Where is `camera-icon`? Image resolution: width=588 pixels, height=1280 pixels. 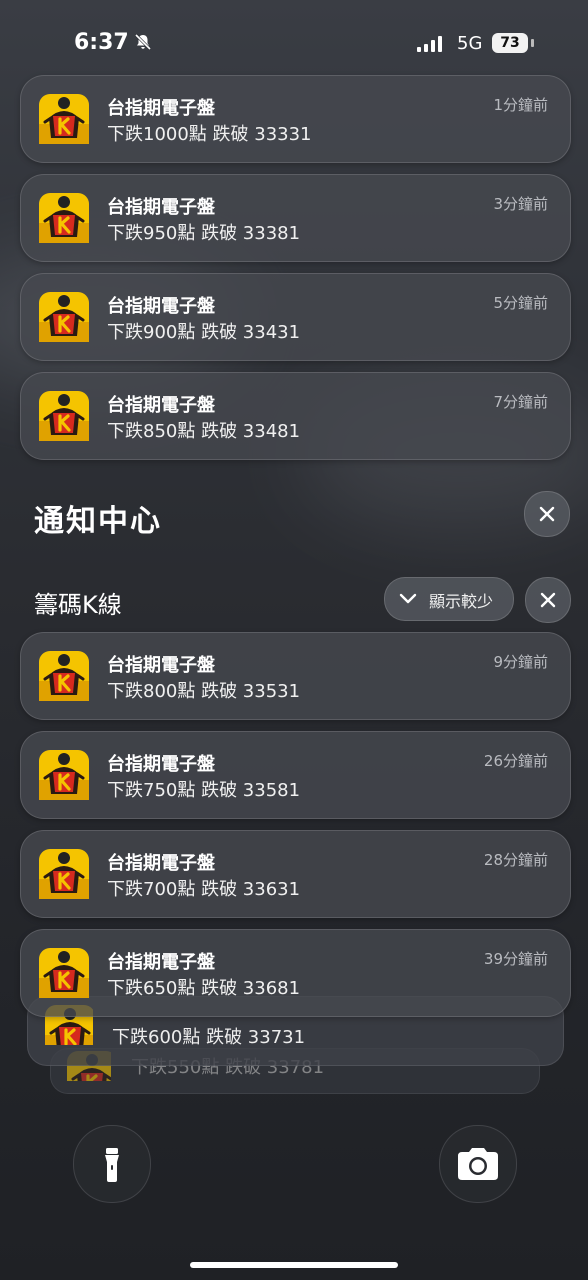
camera-icon is located at coordinates (478, 1164).